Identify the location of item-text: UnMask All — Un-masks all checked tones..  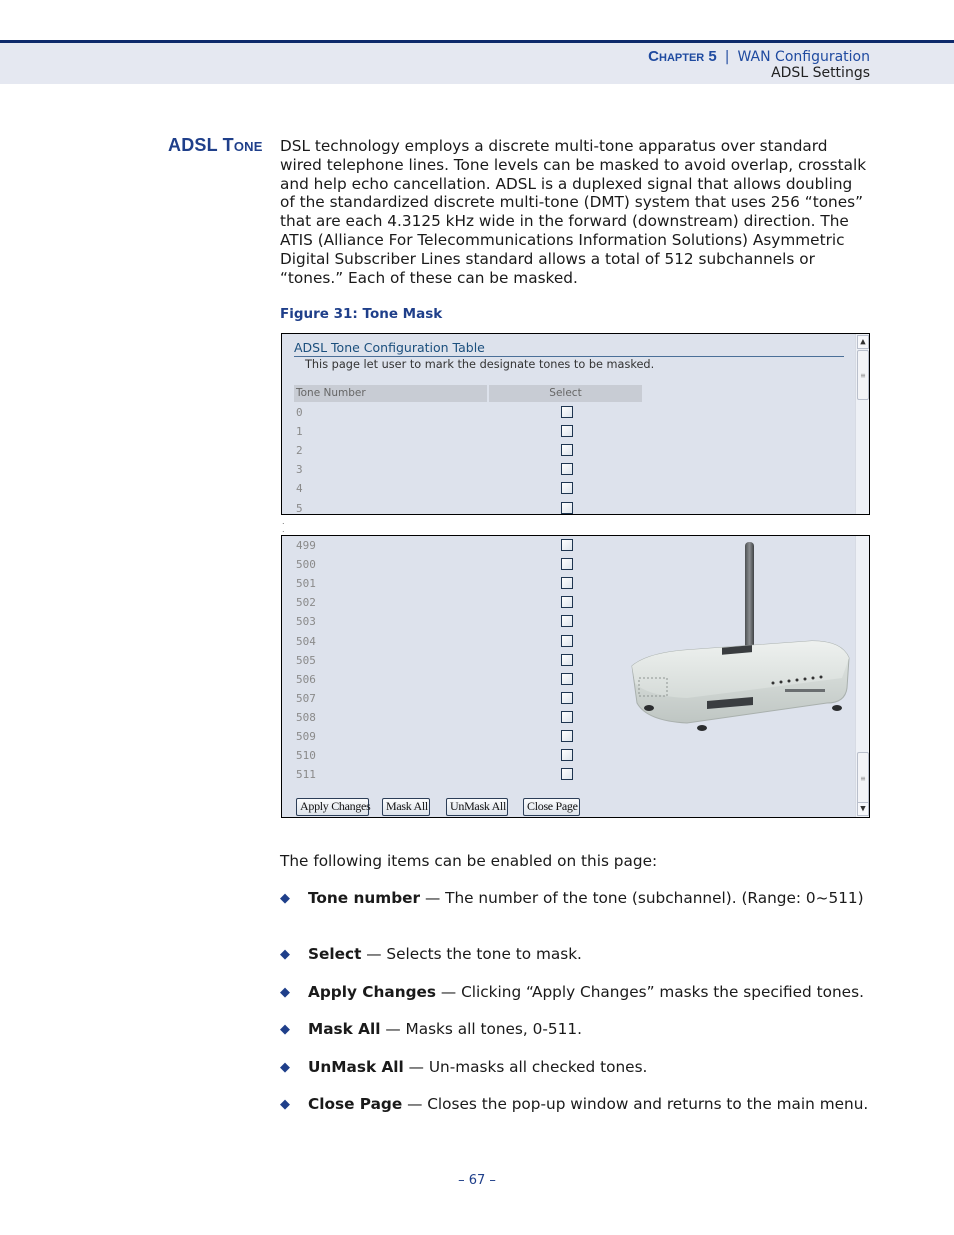
(590, 1067).